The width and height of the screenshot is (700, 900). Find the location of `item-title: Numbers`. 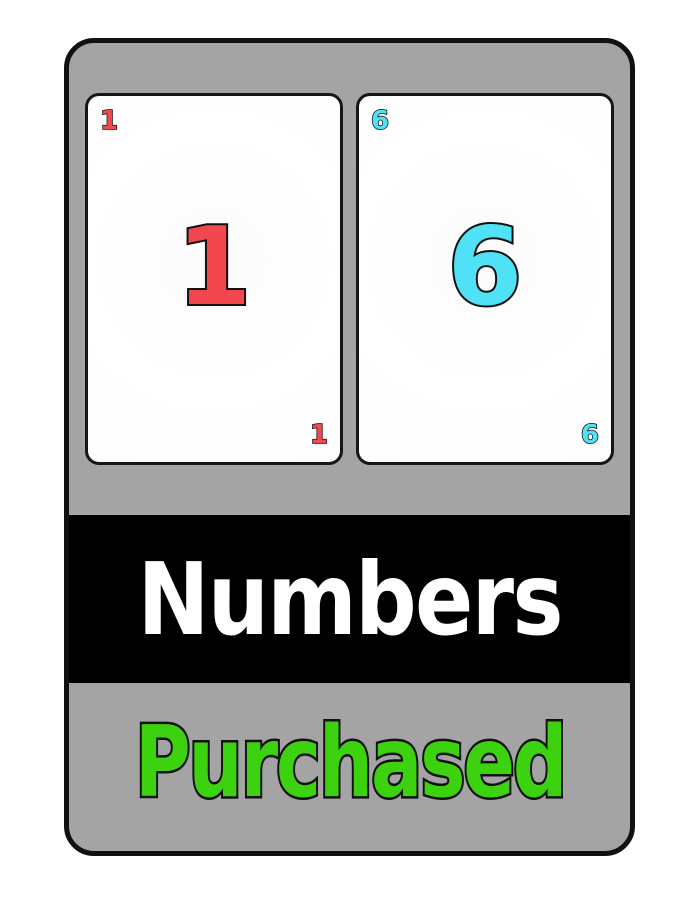

item-title: Numbers is located at coordinates (350, 599).